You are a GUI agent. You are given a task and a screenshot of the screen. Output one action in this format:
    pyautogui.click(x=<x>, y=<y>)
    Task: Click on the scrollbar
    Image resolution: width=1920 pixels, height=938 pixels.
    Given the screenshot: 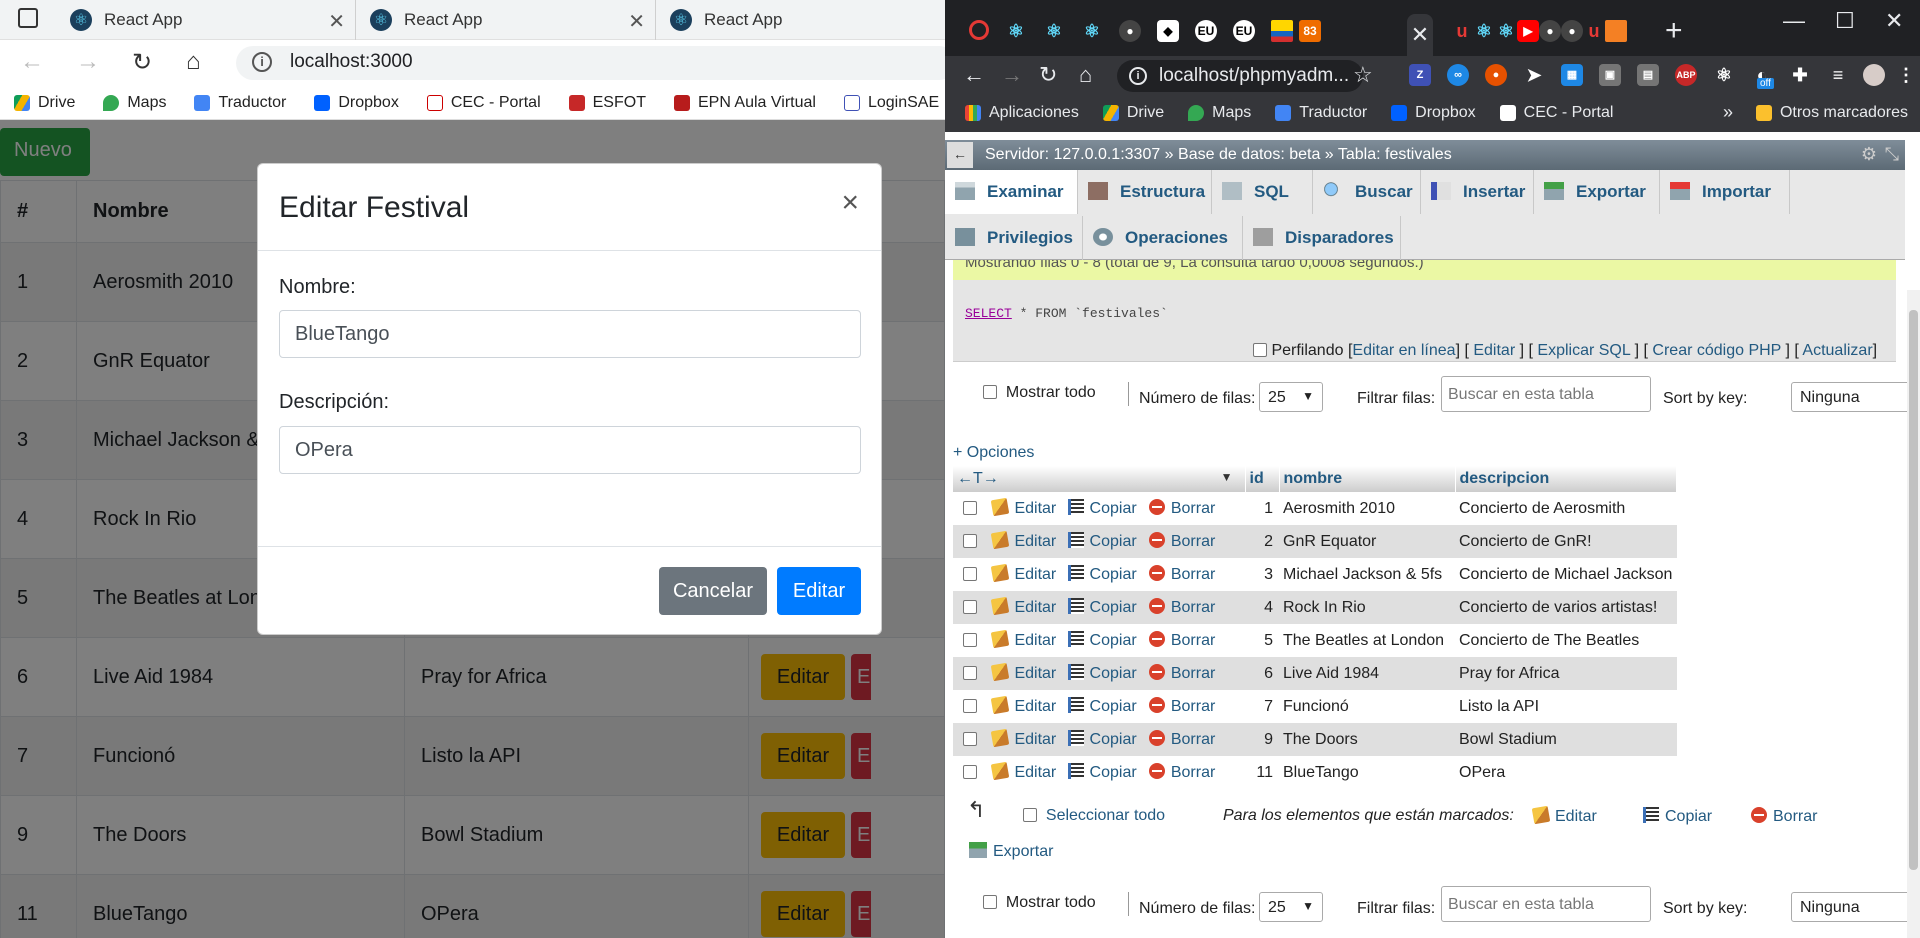 What is the action you would take?
    pyautogui.click(x=1913, y=614)
    